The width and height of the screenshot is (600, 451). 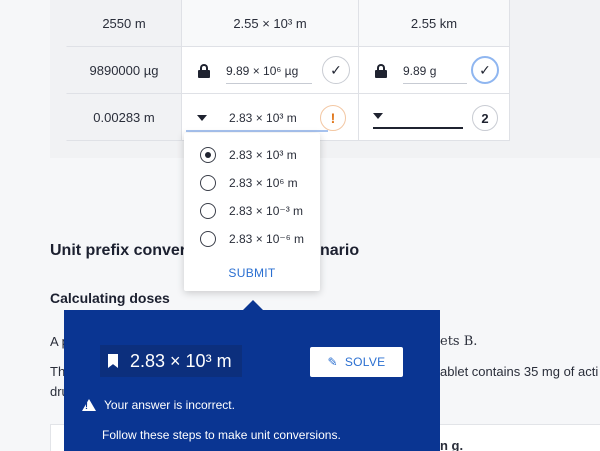 What do you see at coordinates (418, 128) in the screenshot?
I see `dropdown-underline` at bounding box center [418, 128].